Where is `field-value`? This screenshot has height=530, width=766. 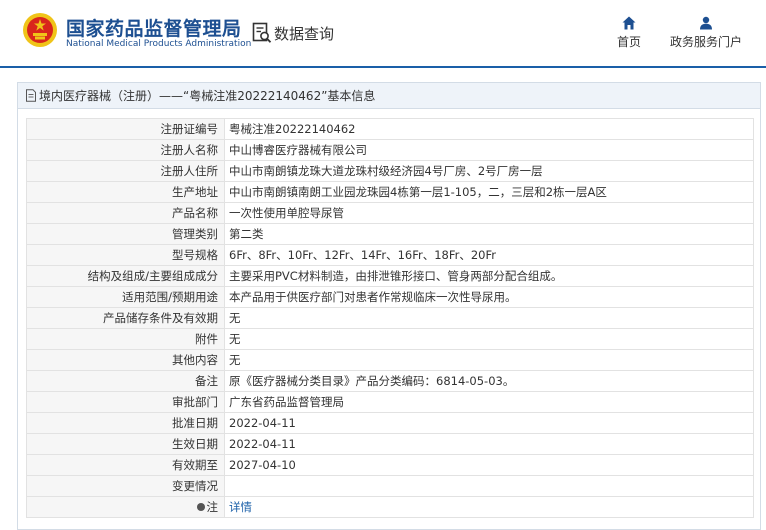
field-value is located at coordinates (489, 486).